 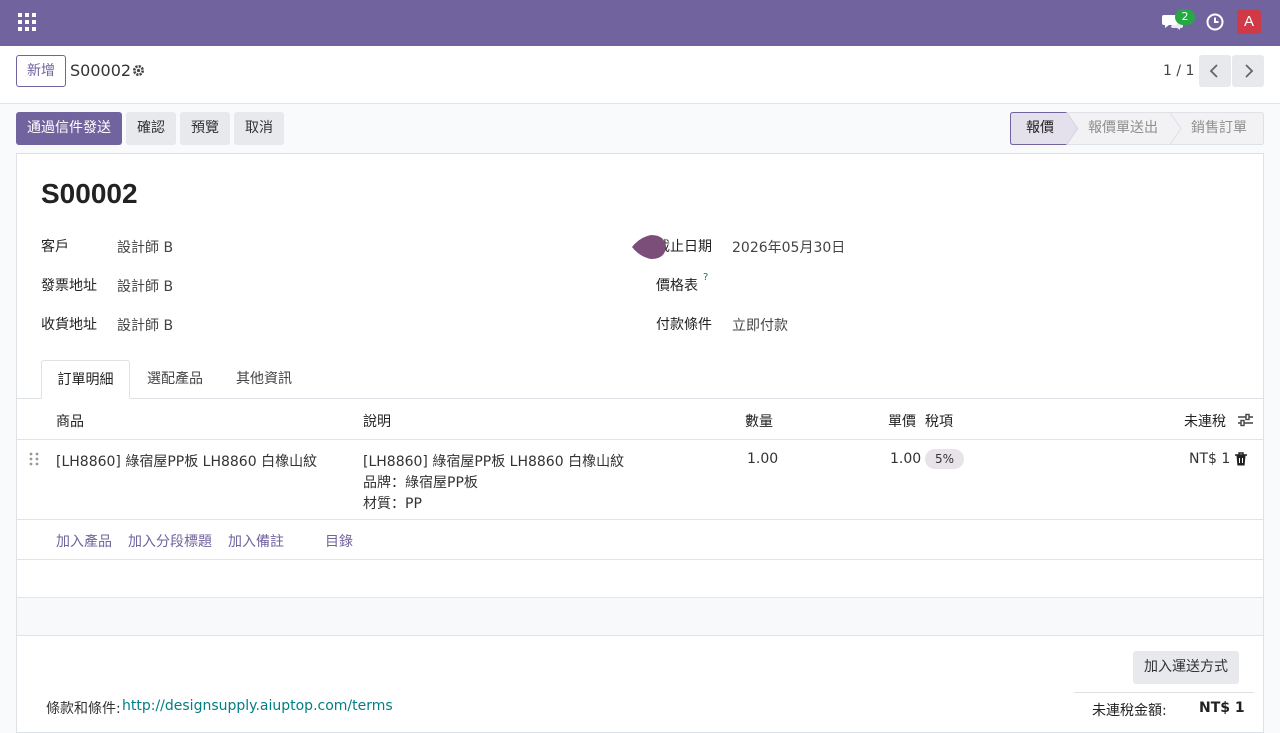 What do you see at coordinates (1186, 667) in the screenshot?
I see `add-shipping-button: 加入運送方式` at bounding box center [1186, 667].